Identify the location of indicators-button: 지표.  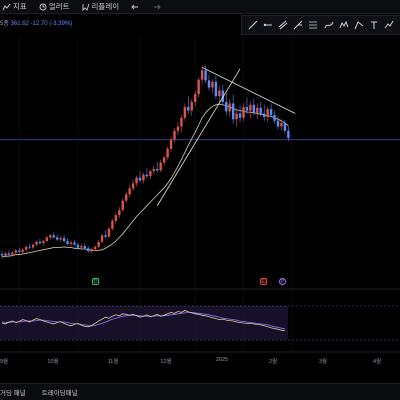
(14, 6).